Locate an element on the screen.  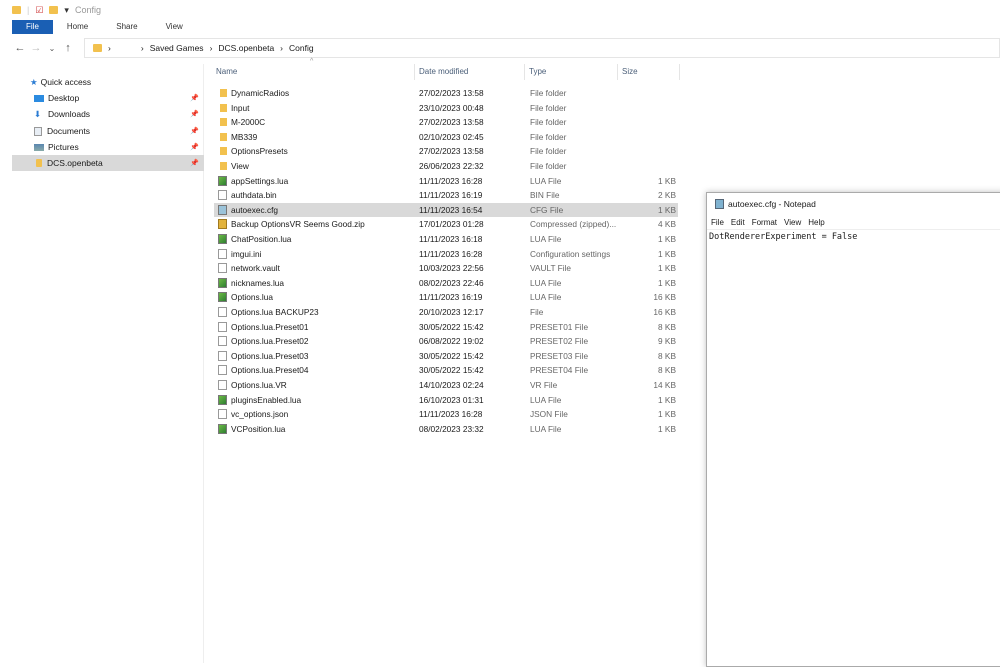
window-title: Config is located at coordinates (87, 10).